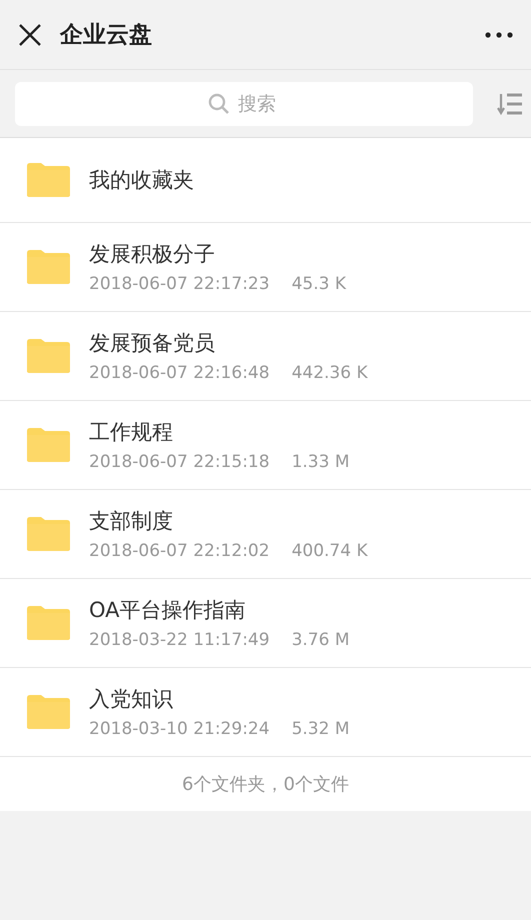  Describe the element at coordinates (321, 640) in the screenshot. I see `folder-size: 3.76 M` at that location.